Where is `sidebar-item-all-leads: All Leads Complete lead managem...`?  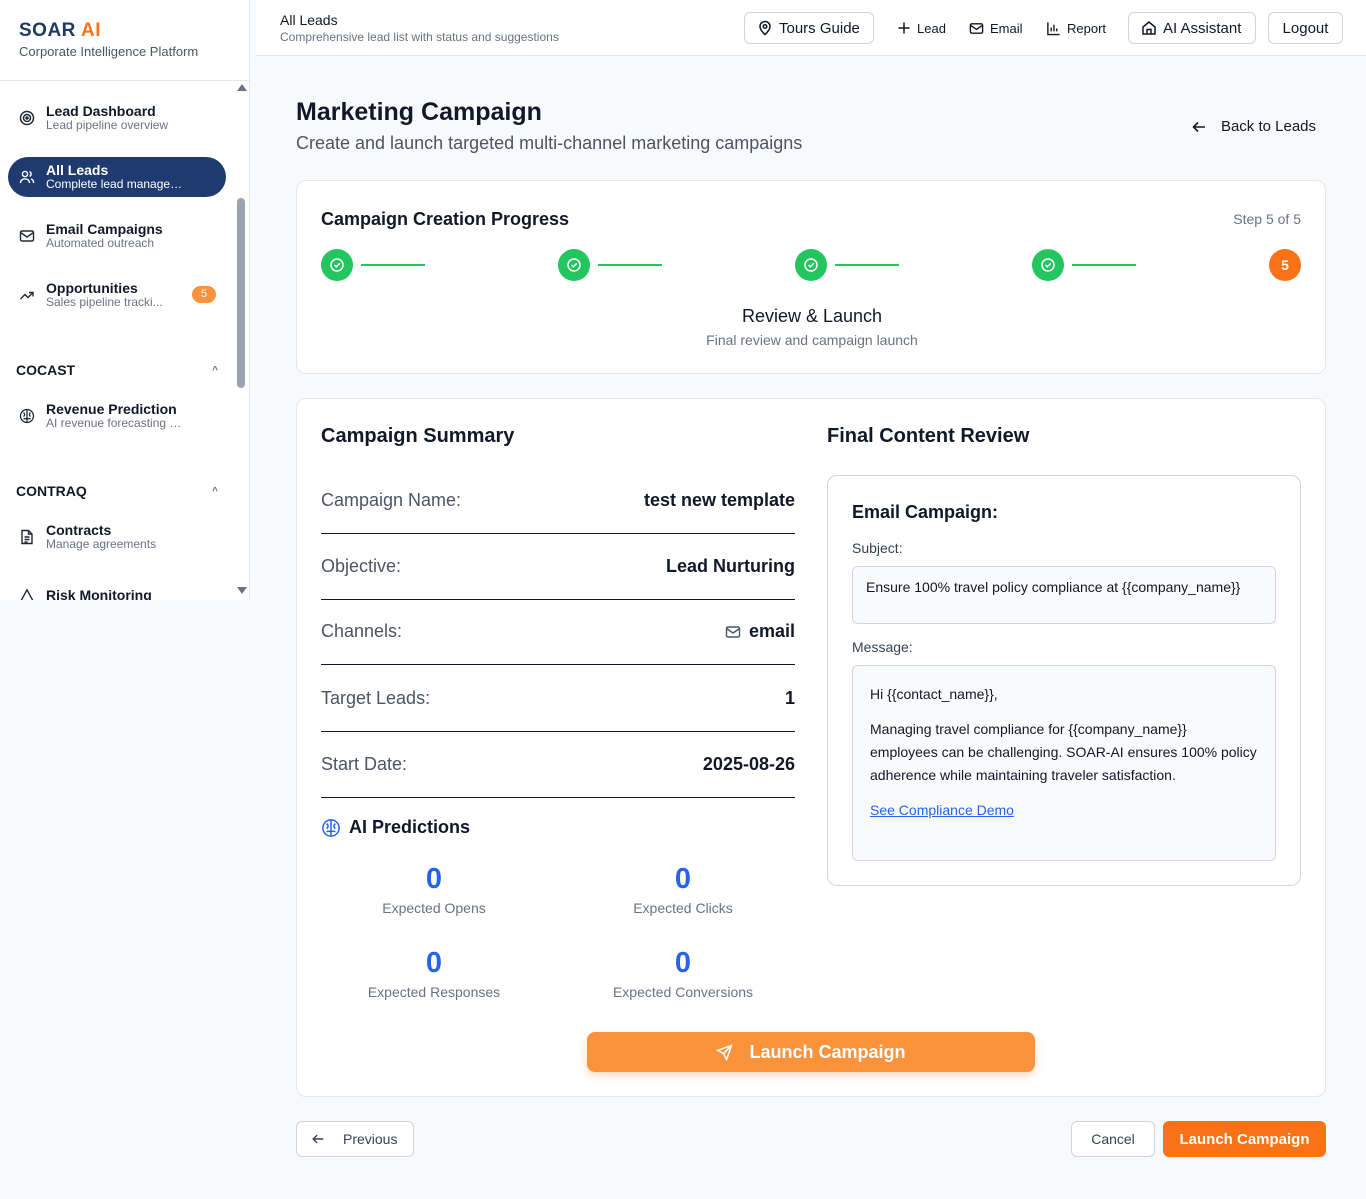 sidebar-item-all-leads: All Leads Complete lead managem... is located at coordinates (117, 177).